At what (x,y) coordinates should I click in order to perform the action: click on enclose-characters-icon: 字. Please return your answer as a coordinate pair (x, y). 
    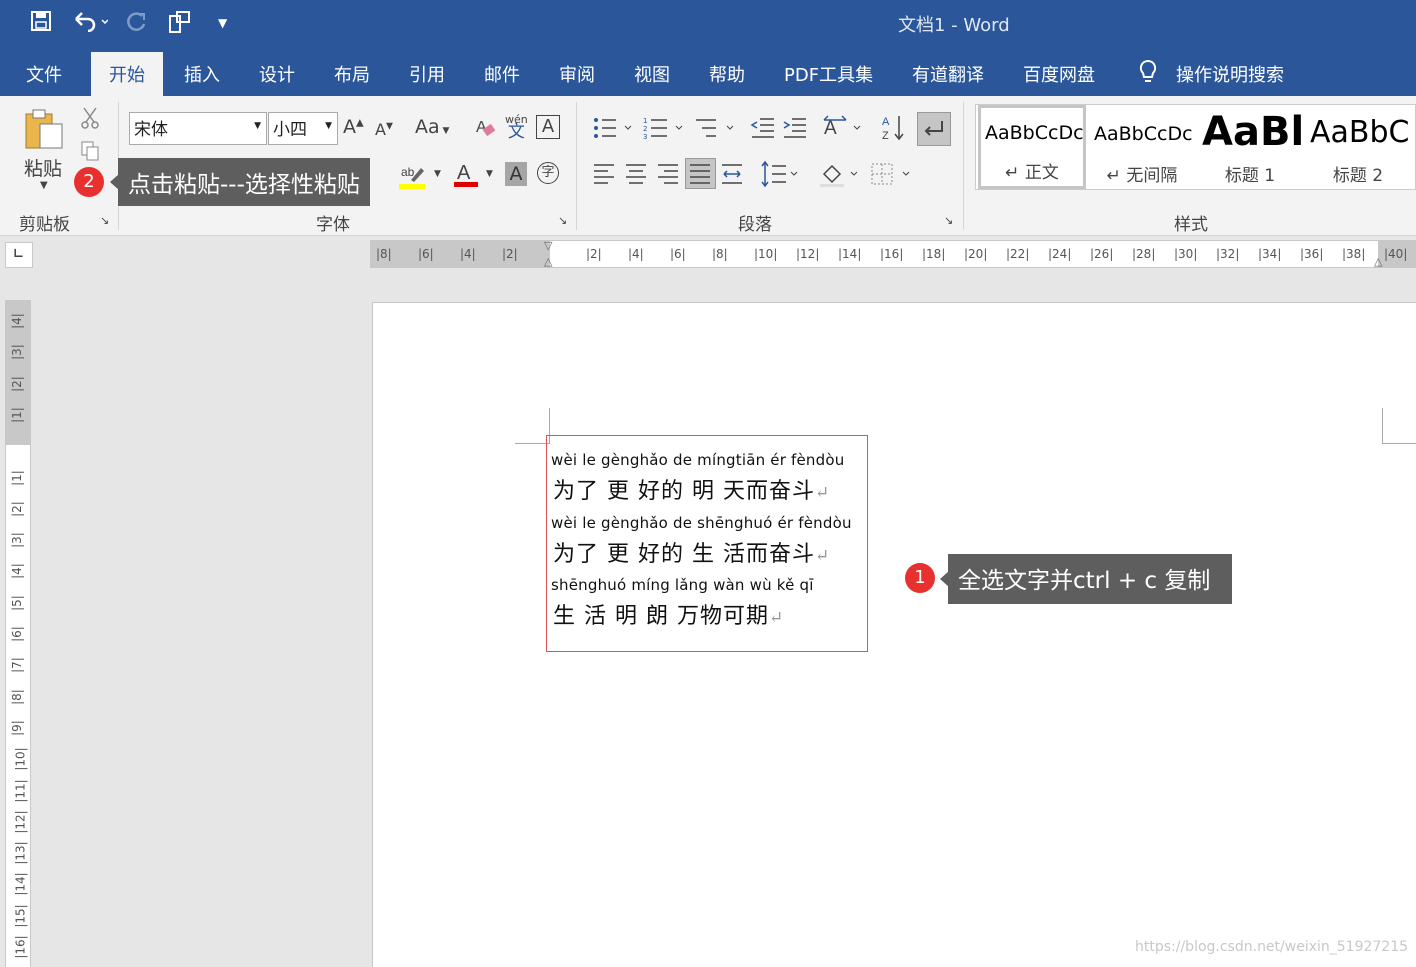
    Looking at the image, I should click on (548, 173).